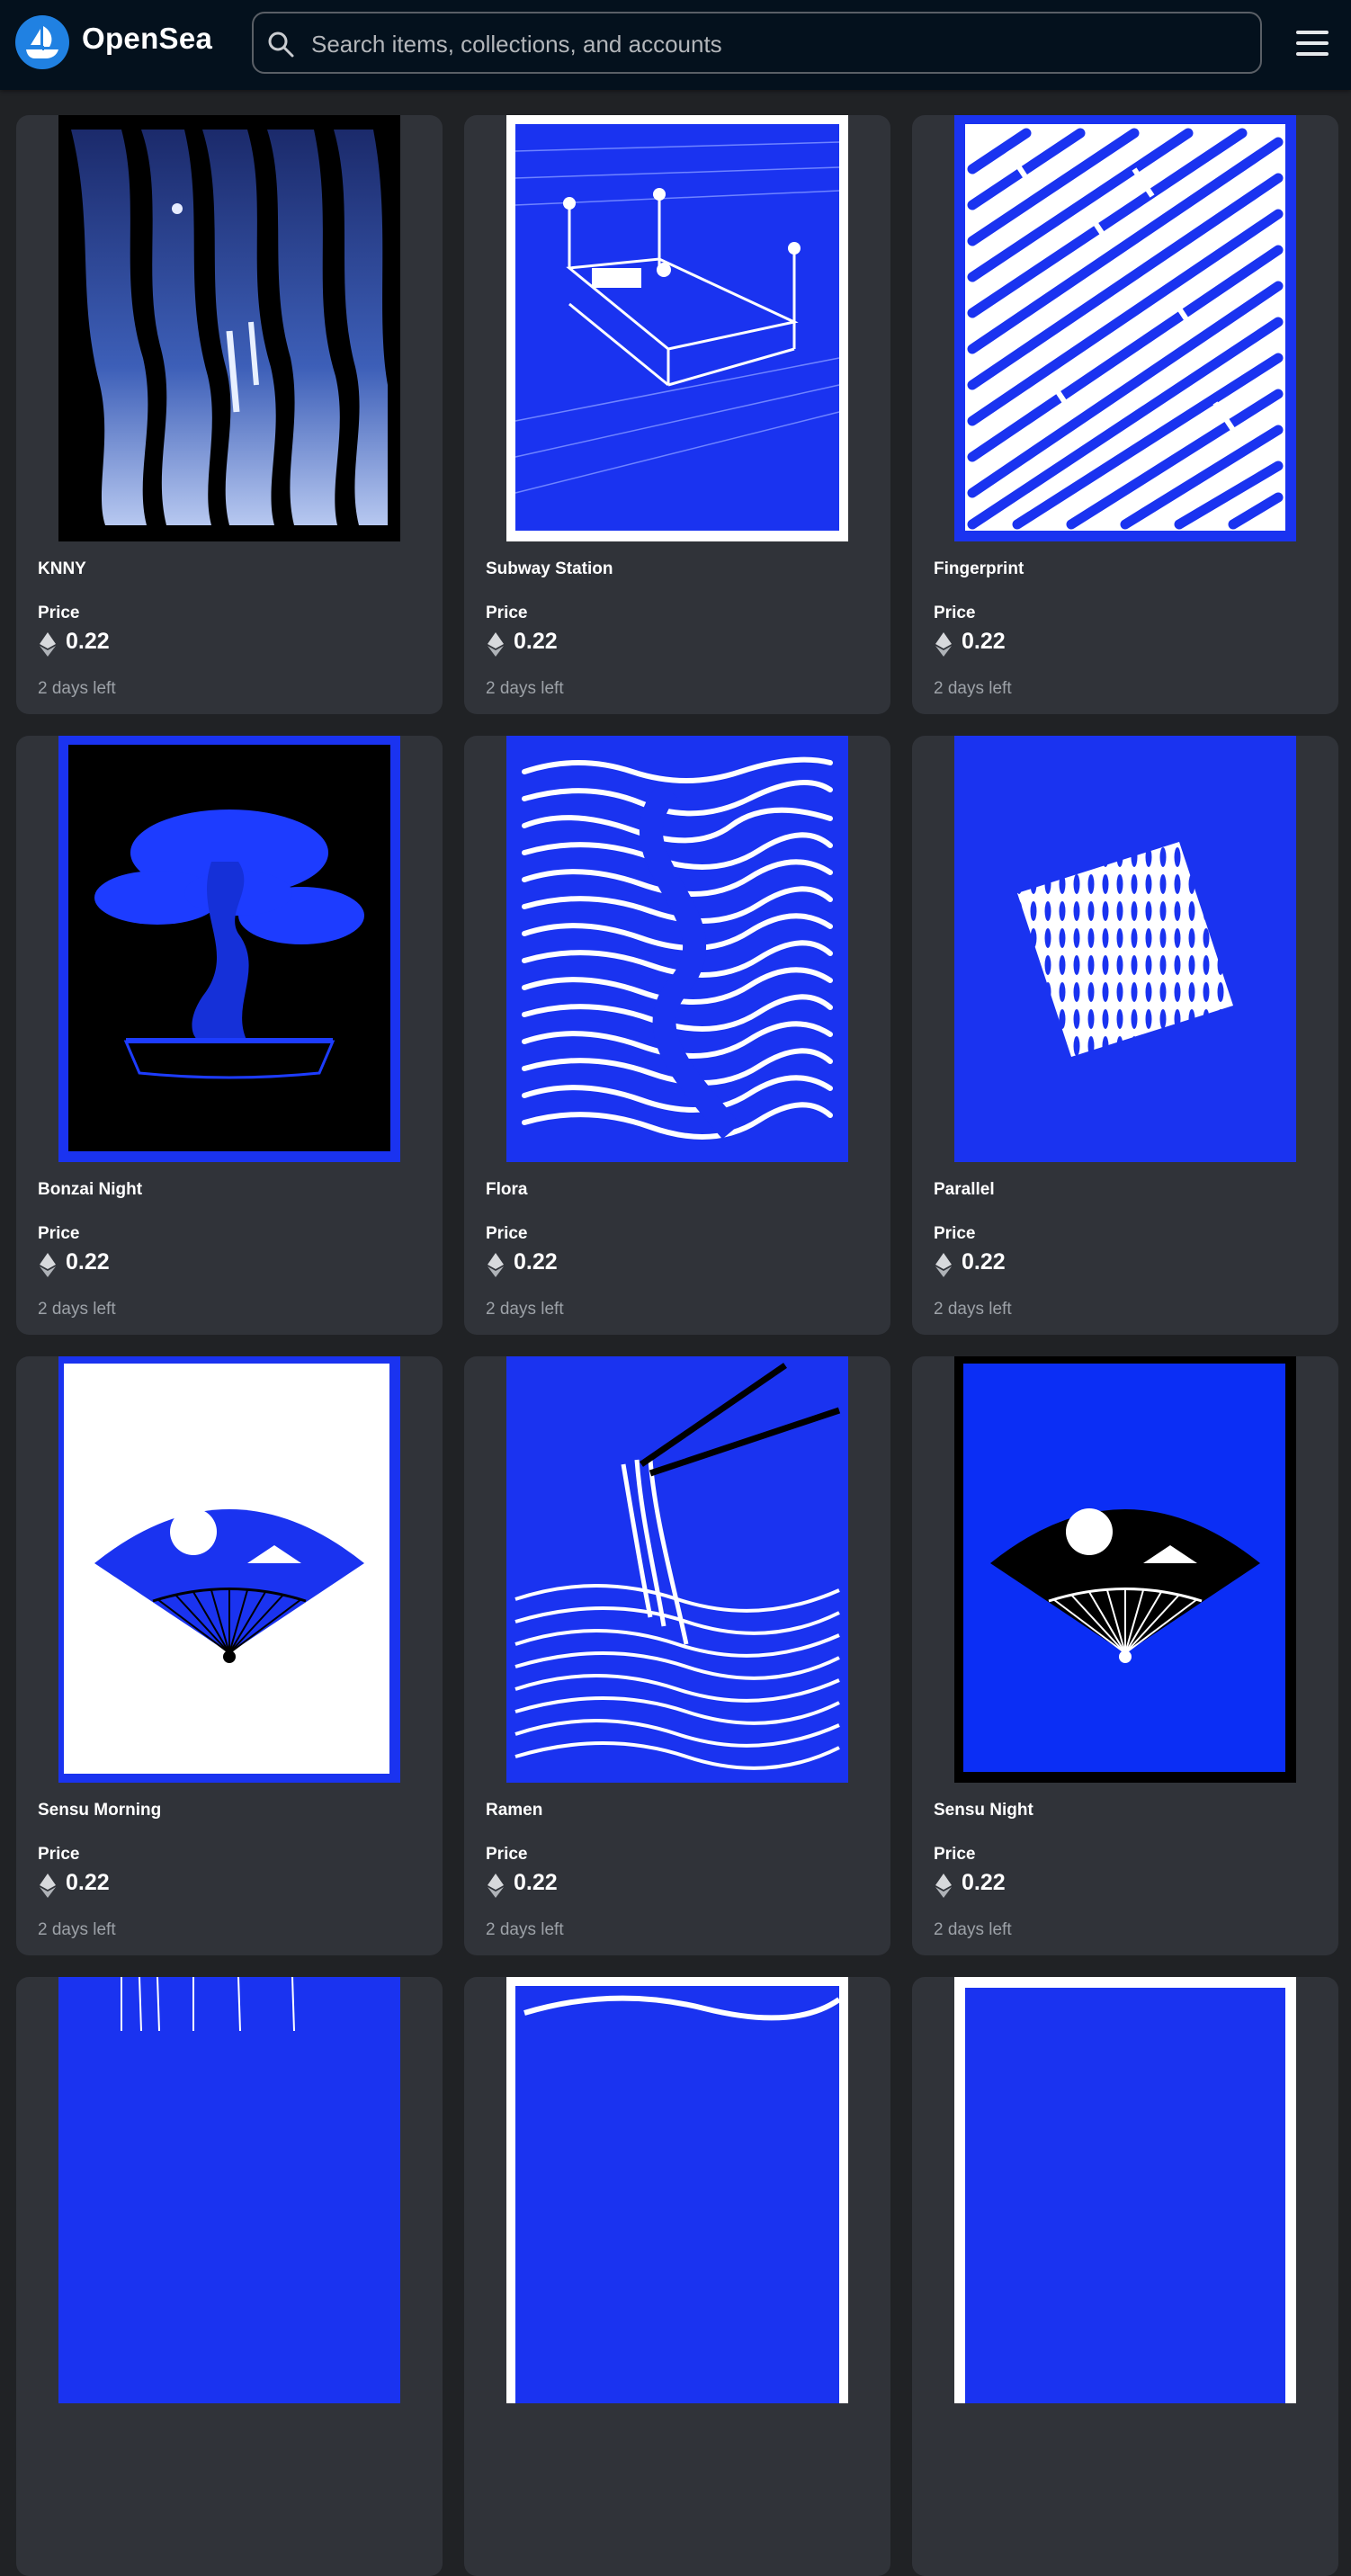 The height and width of the screenshot is (2576, 1351). Describe the element at coordinates (779, 44) in the screenshot. I see `search-input` at that location.